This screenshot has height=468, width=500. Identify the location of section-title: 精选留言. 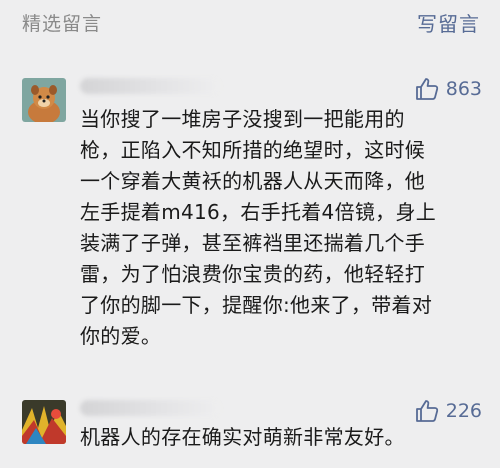
(62, 24).